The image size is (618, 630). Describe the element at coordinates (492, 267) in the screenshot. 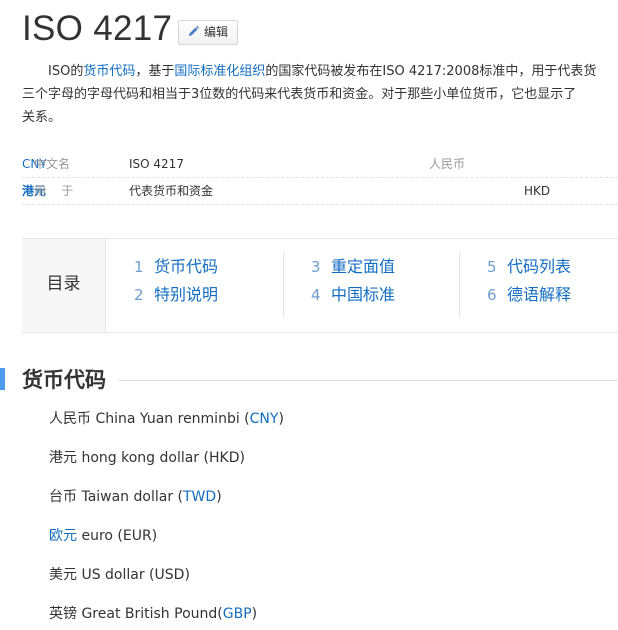

I see `toc-number: 5` at that location.